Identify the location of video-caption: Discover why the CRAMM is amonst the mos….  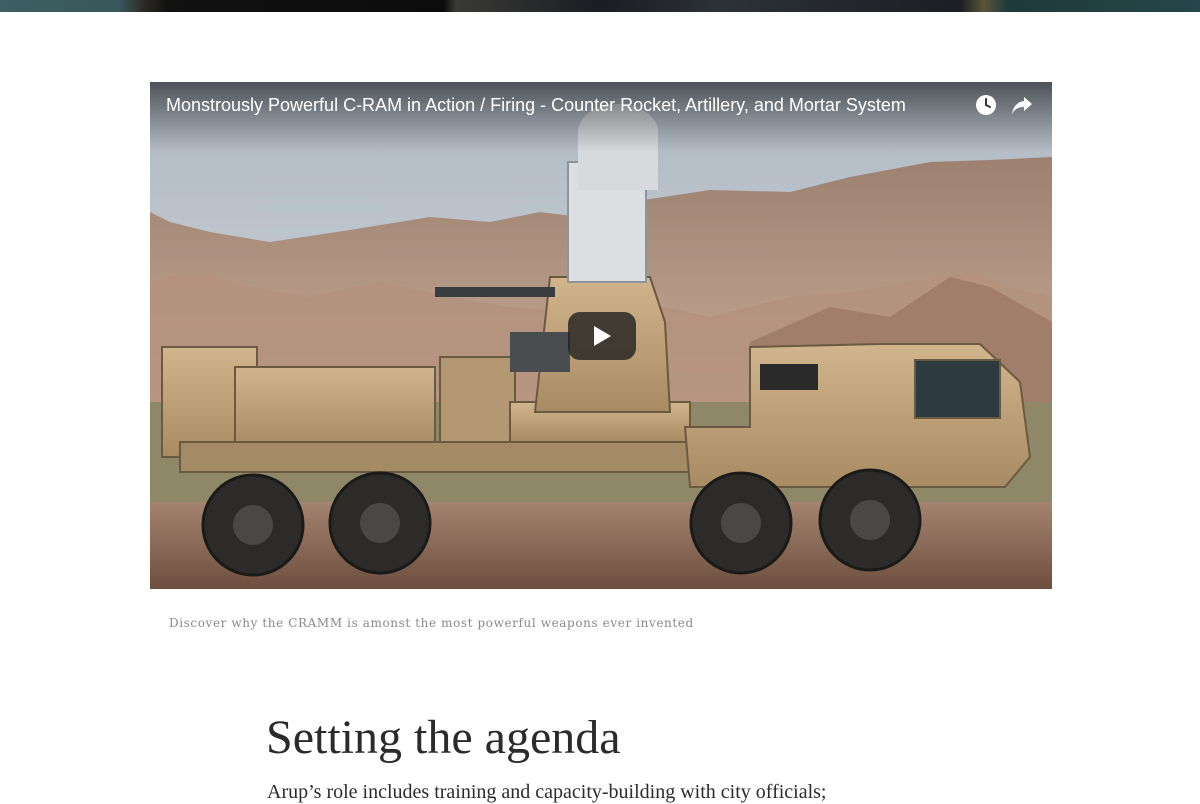
(431, 623).